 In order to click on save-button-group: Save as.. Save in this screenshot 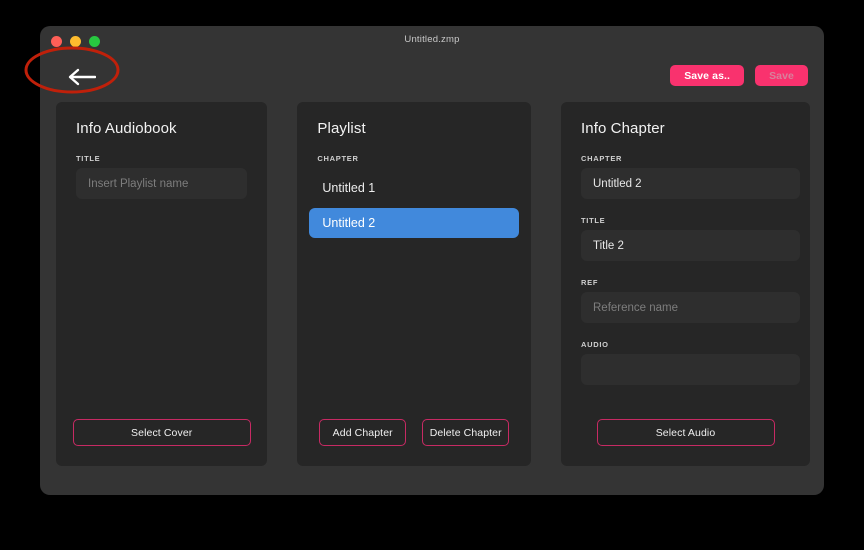, I will do `click(739, 75)`.